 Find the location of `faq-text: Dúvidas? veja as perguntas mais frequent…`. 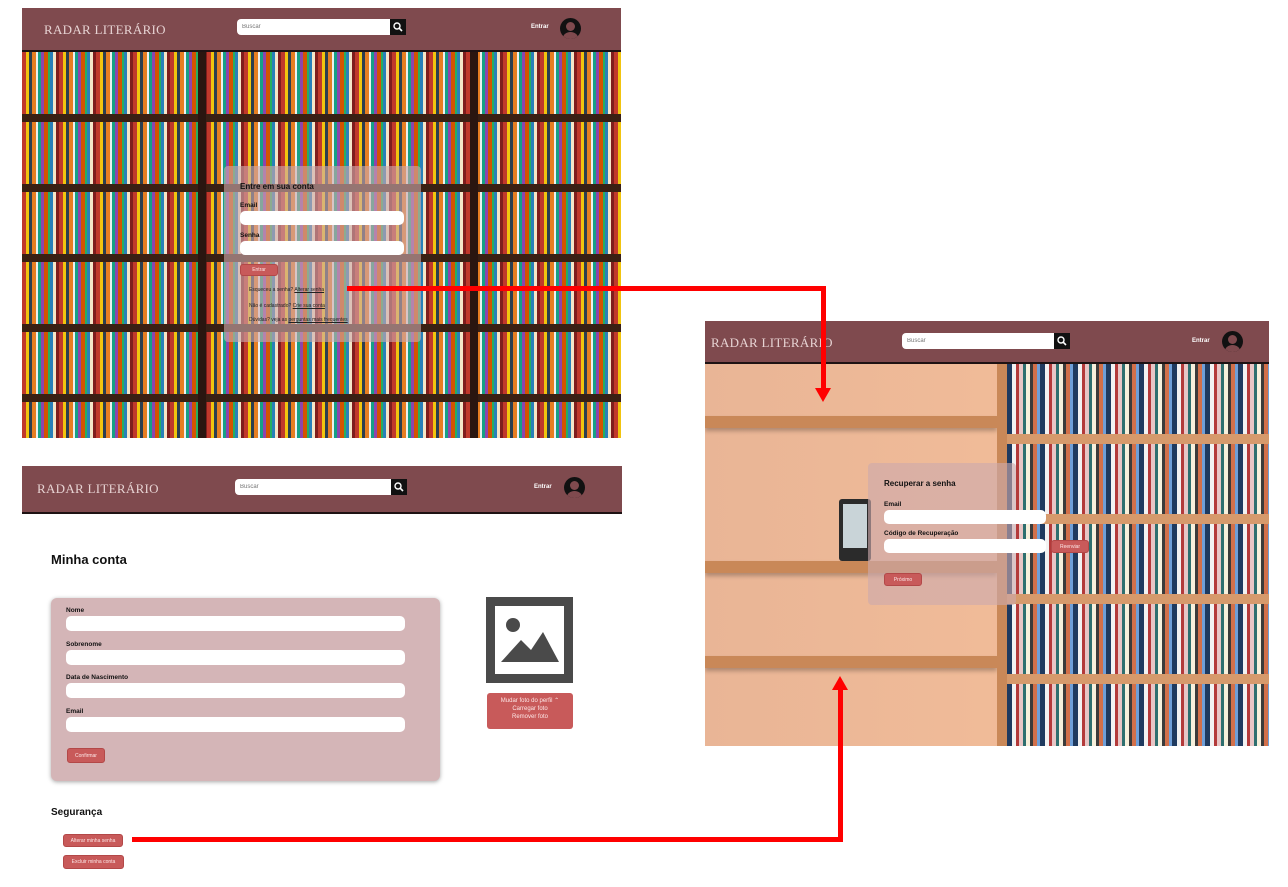

faq-text: Dúvidas? veja as perguntas mais frequent… is located at coordinates (298, 320).